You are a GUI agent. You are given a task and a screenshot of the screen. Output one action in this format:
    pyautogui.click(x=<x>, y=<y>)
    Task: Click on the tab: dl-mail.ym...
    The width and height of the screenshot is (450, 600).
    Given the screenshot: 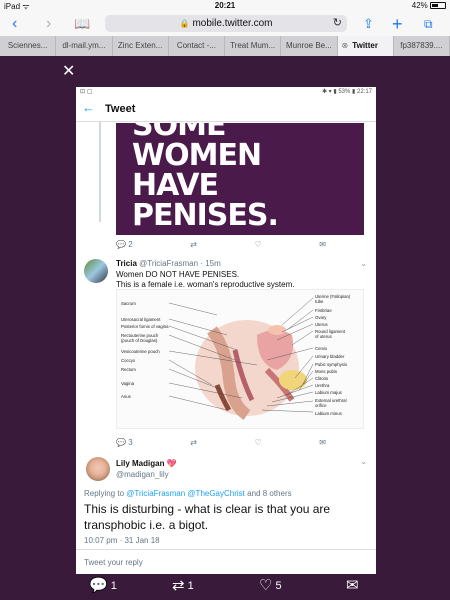 What is the action you would take?
    pyautogui.click(x=84, y=46)
    